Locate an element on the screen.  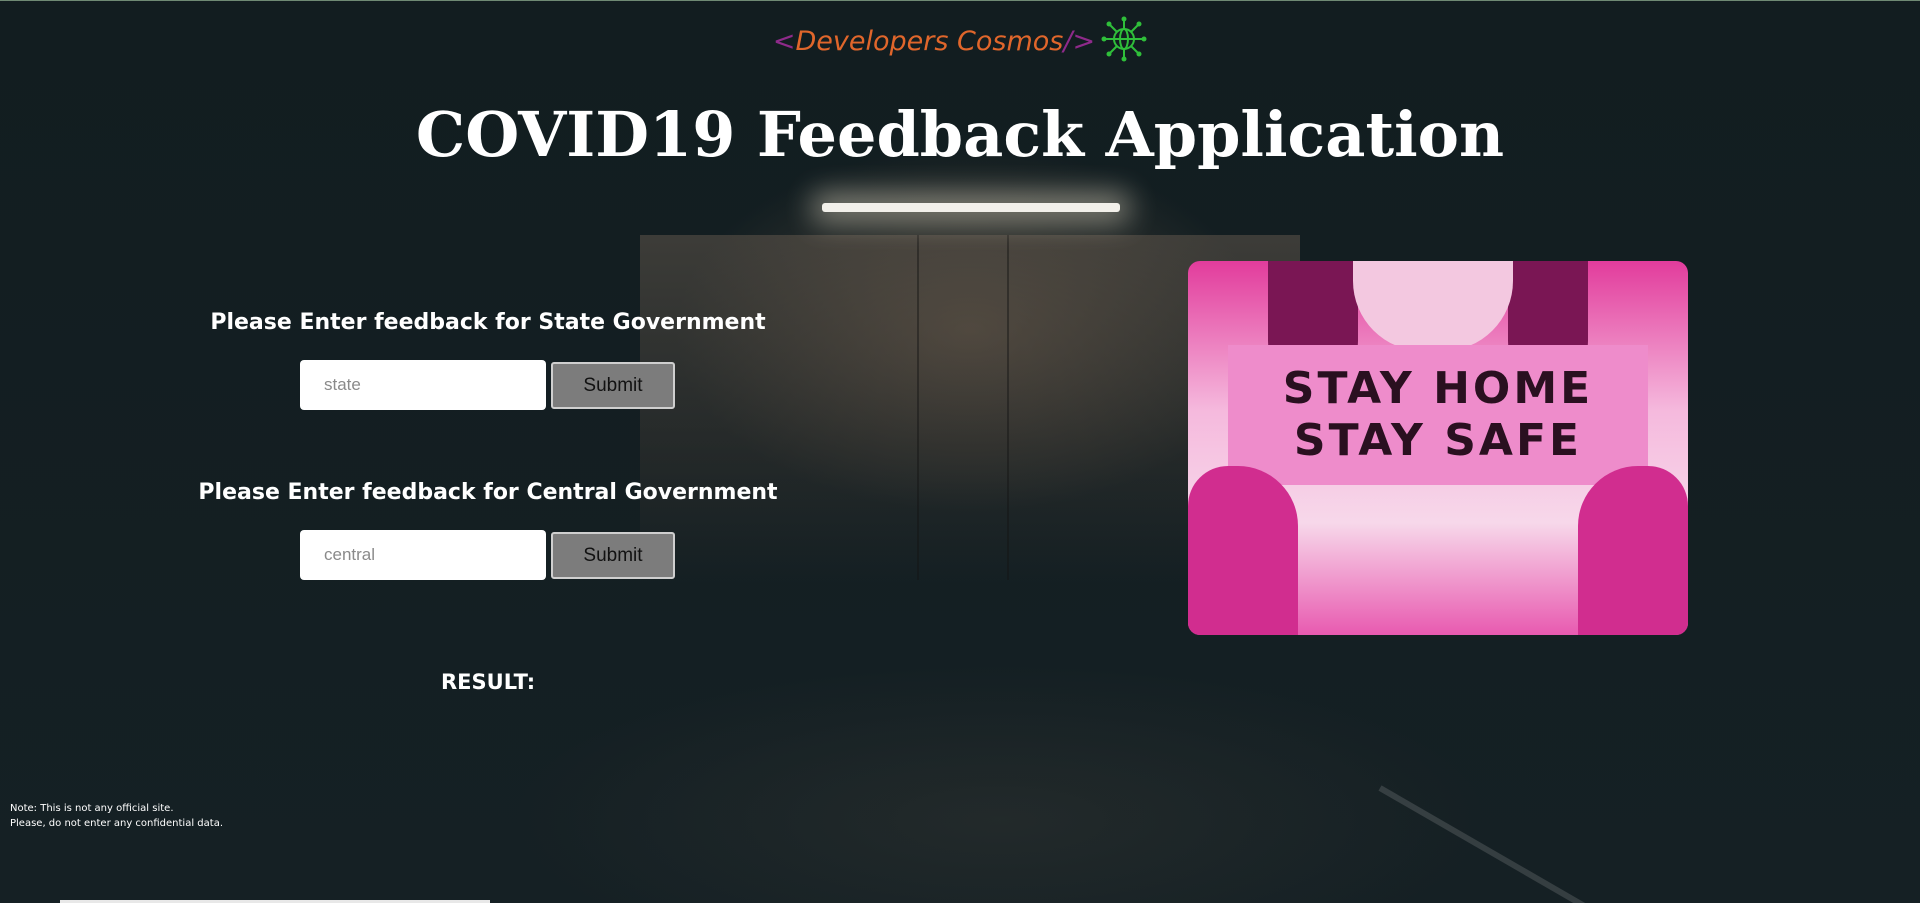
poster-sign: STAY HOME STAY SAFE is located at coordinates (1438, 415).